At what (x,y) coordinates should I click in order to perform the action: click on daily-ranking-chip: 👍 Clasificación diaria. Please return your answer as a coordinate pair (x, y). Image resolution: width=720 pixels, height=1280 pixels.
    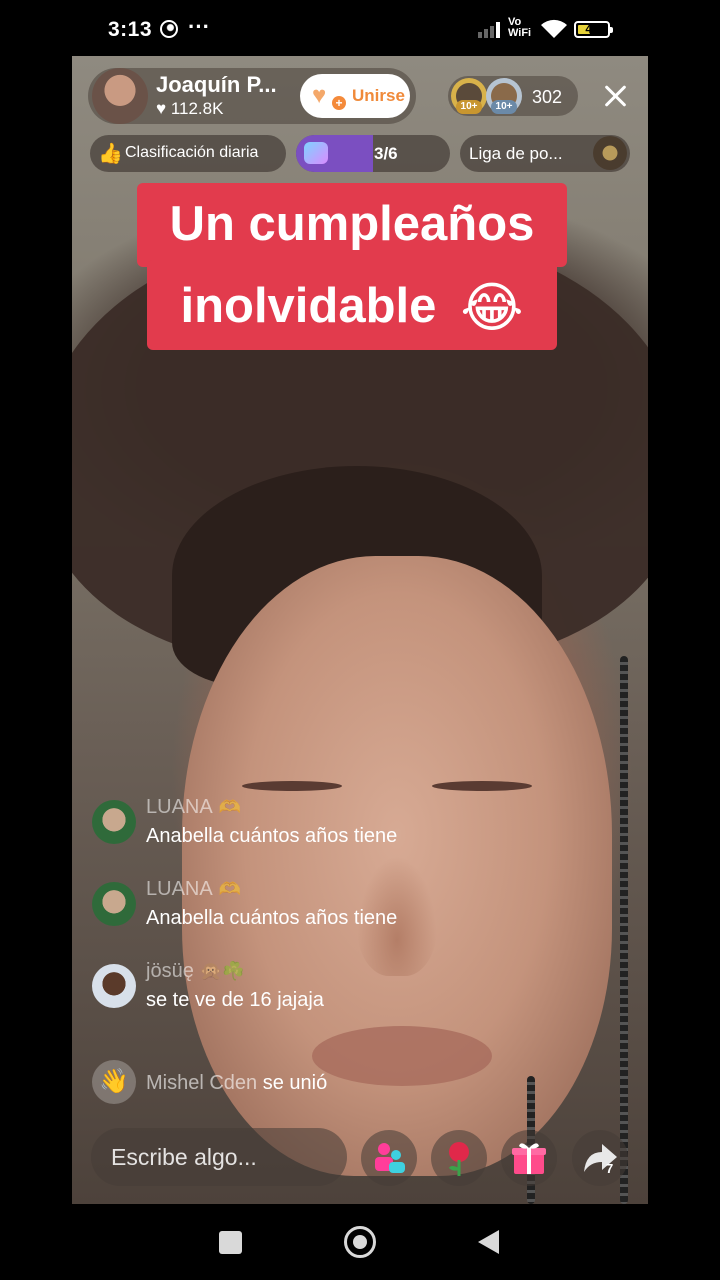
    Looking at the image, I should click on (188, 153).